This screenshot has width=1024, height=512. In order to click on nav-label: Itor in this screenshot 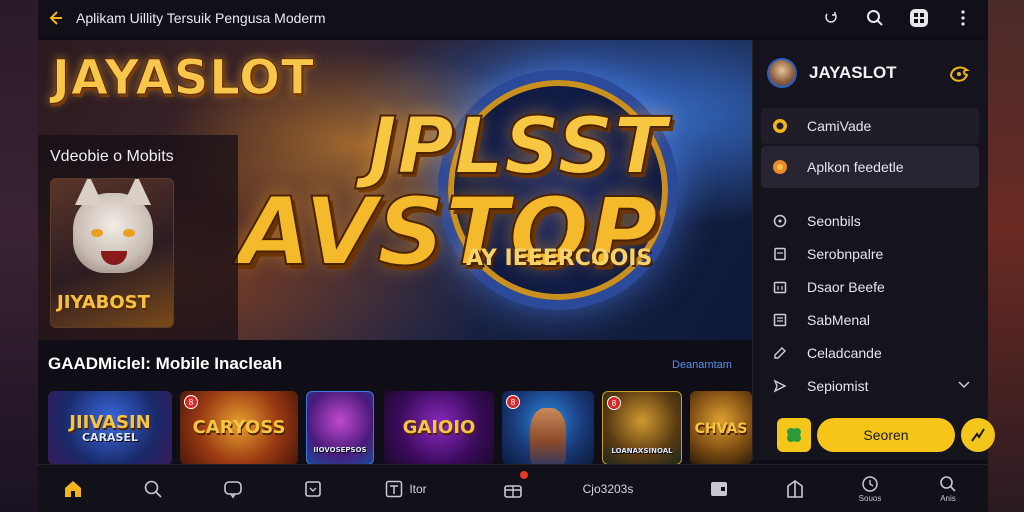, I will do `click(418, 489)`.